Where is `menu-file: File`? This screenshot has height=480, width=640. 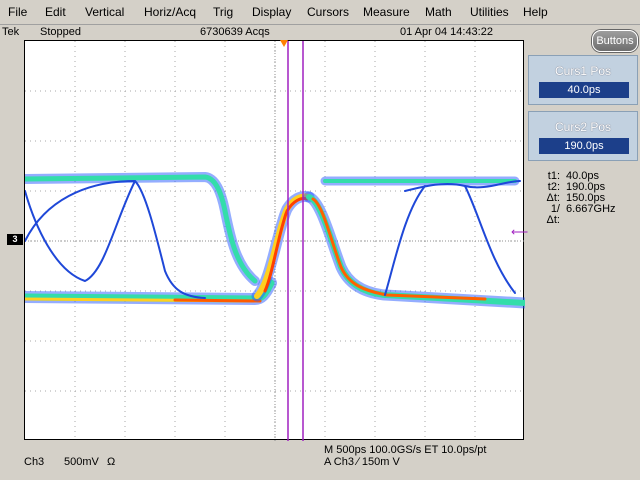
menu-file: File is located at coordinates (17, 12).